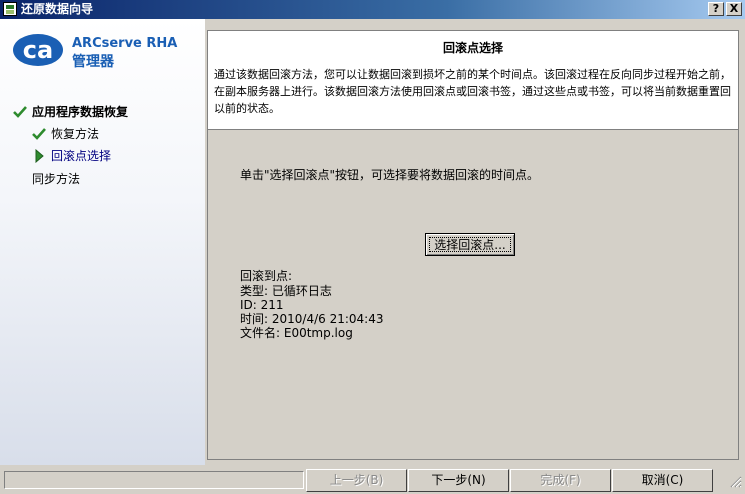  What do you see at coordinates (154, 480) in the screenshot?
I see `status-progress-bar` at bounding box center [154, 480].